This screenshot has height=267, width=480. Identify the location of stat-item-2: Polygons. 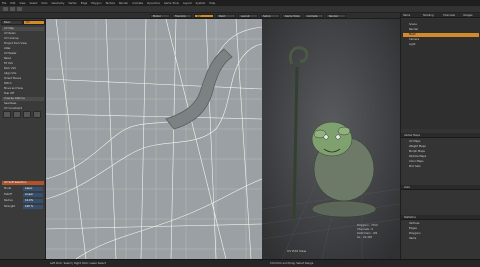
(415, 233).